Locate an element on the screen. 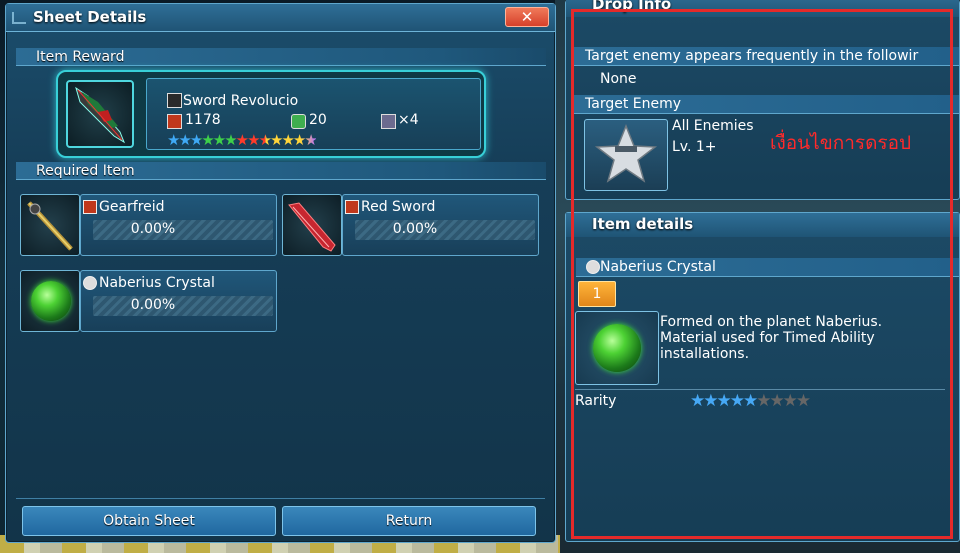  attack-icon is located at coordinates (174, 121).